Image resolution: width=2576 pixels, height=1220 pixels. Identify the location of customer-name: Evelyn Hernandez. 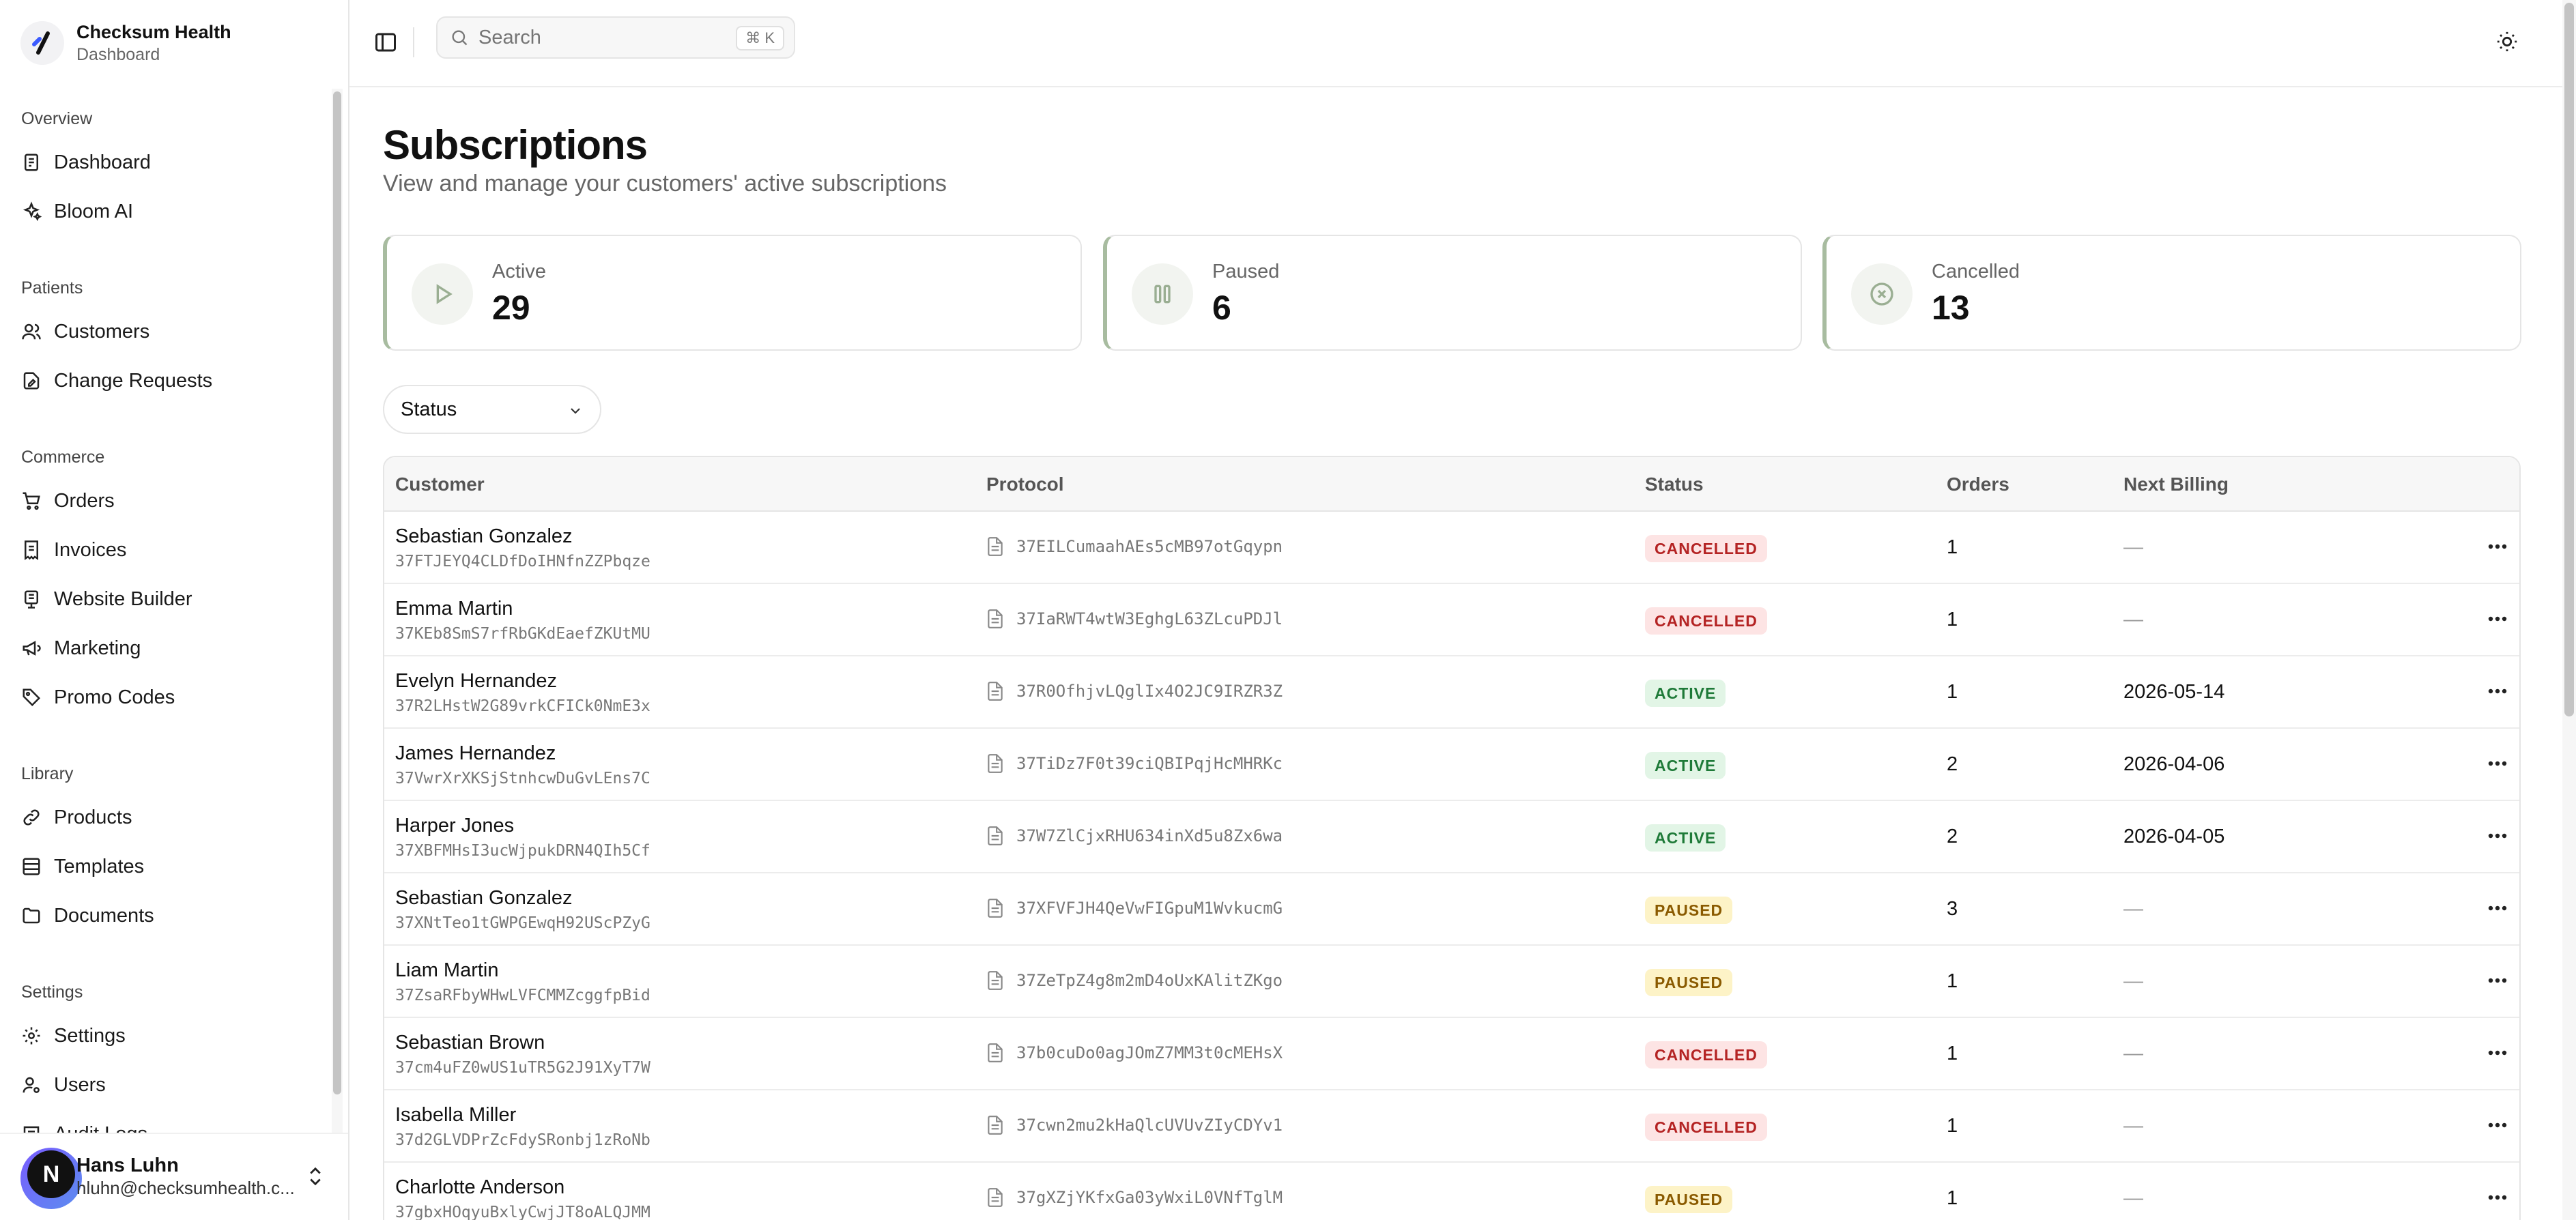
(476, 681).